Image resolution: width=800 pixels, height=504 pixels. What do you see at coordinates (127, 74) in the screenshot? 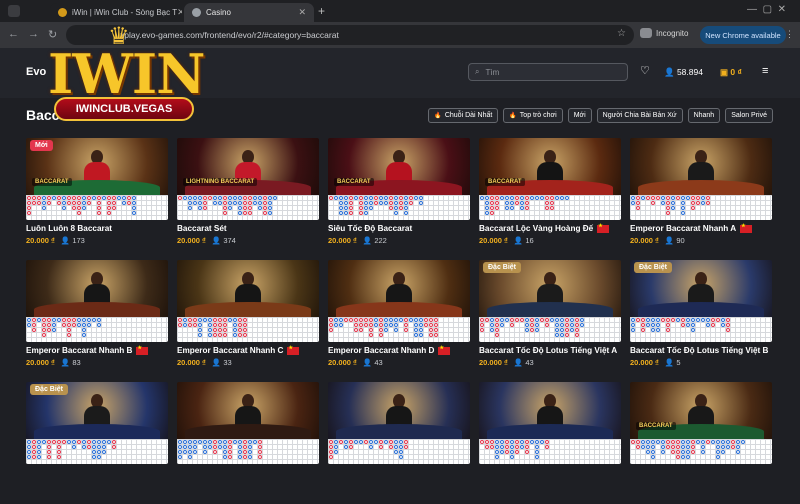
I see `iwin-watermark-logo: ♛ IWIN IWINCLUB.VEGAS` at bounding box center [127, 74].